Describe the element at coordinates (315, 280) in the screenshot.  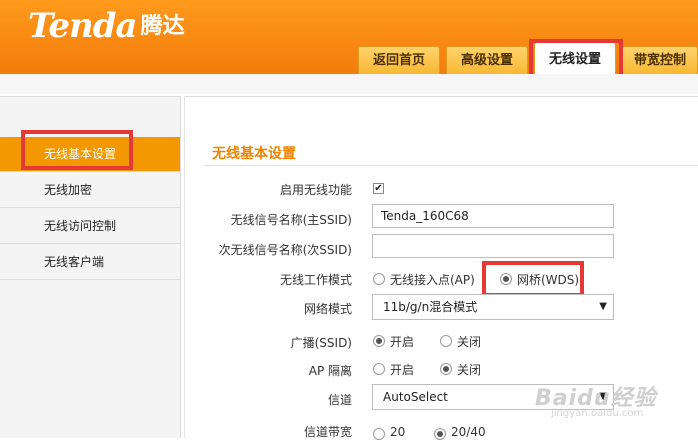
I see `work-mode-label: 无线工作模式` at that location.